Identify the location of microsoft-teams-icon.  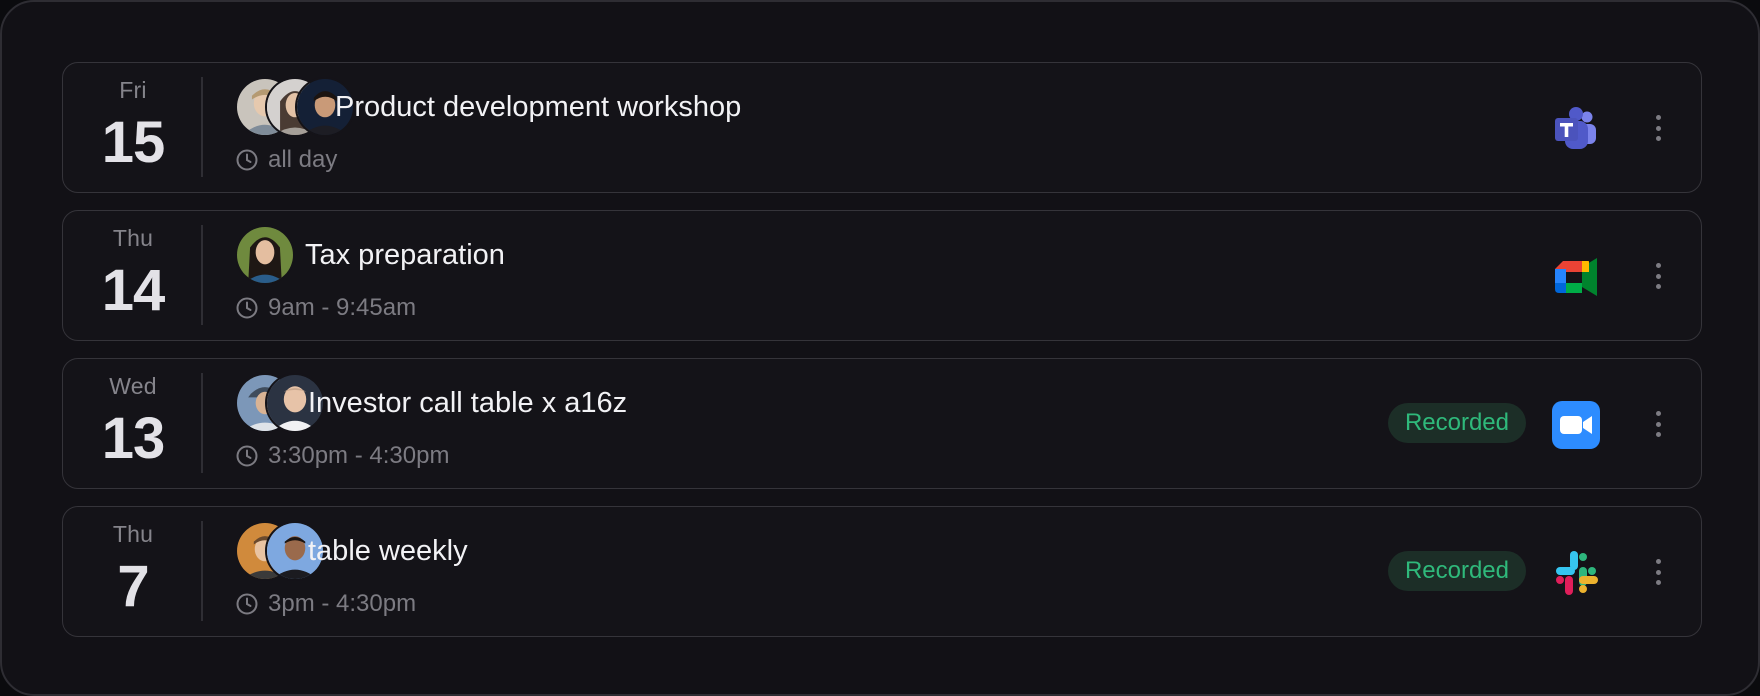
(1576, 129).